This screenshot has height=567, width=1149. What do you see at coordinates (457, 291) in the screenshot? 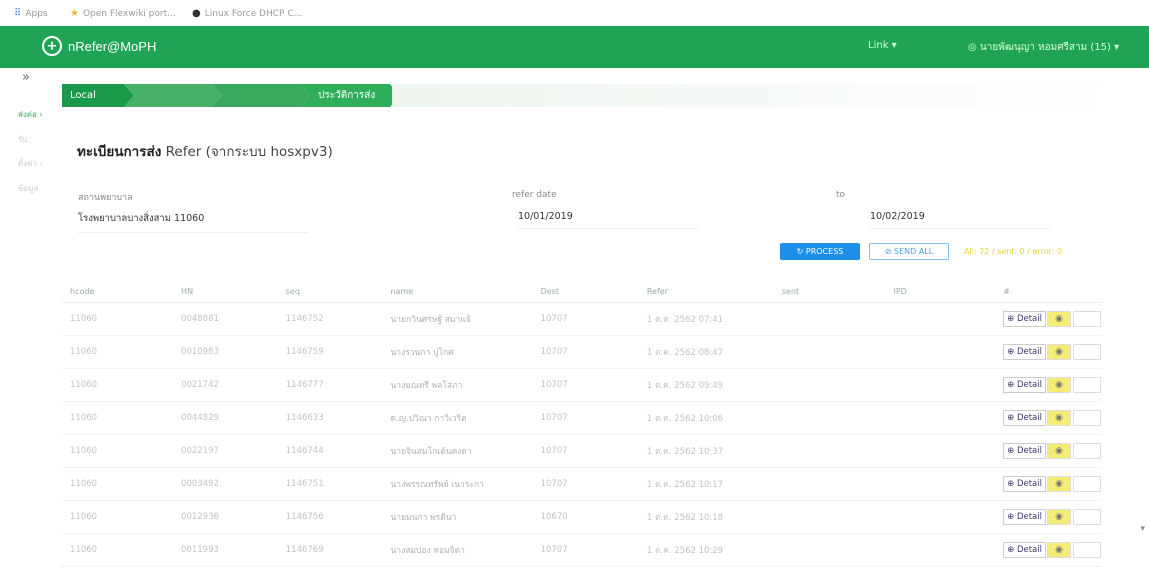
I see `column-header-name: name` at bounding box center [457, 291].